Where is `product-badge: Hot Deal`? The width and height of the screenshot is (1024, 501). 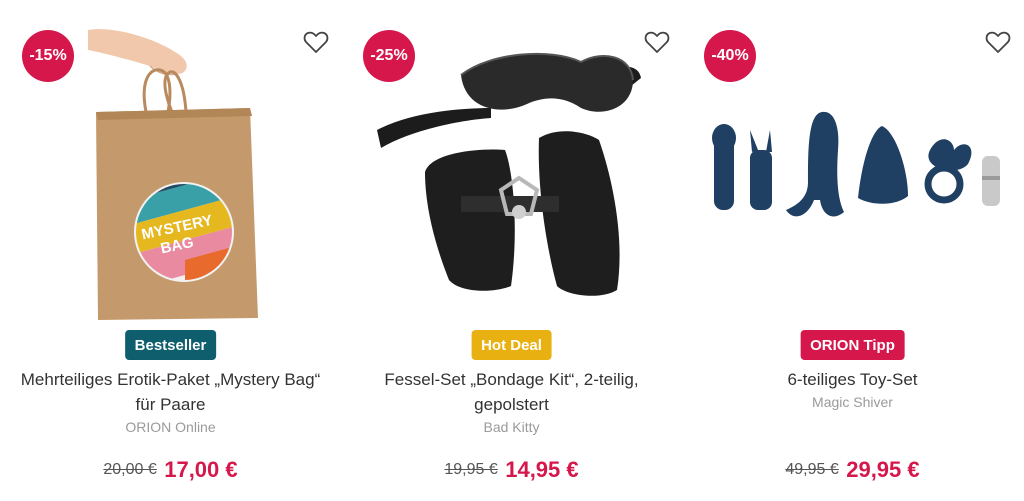 product-badge: Hot Deal is located at coordinates (511, 345).